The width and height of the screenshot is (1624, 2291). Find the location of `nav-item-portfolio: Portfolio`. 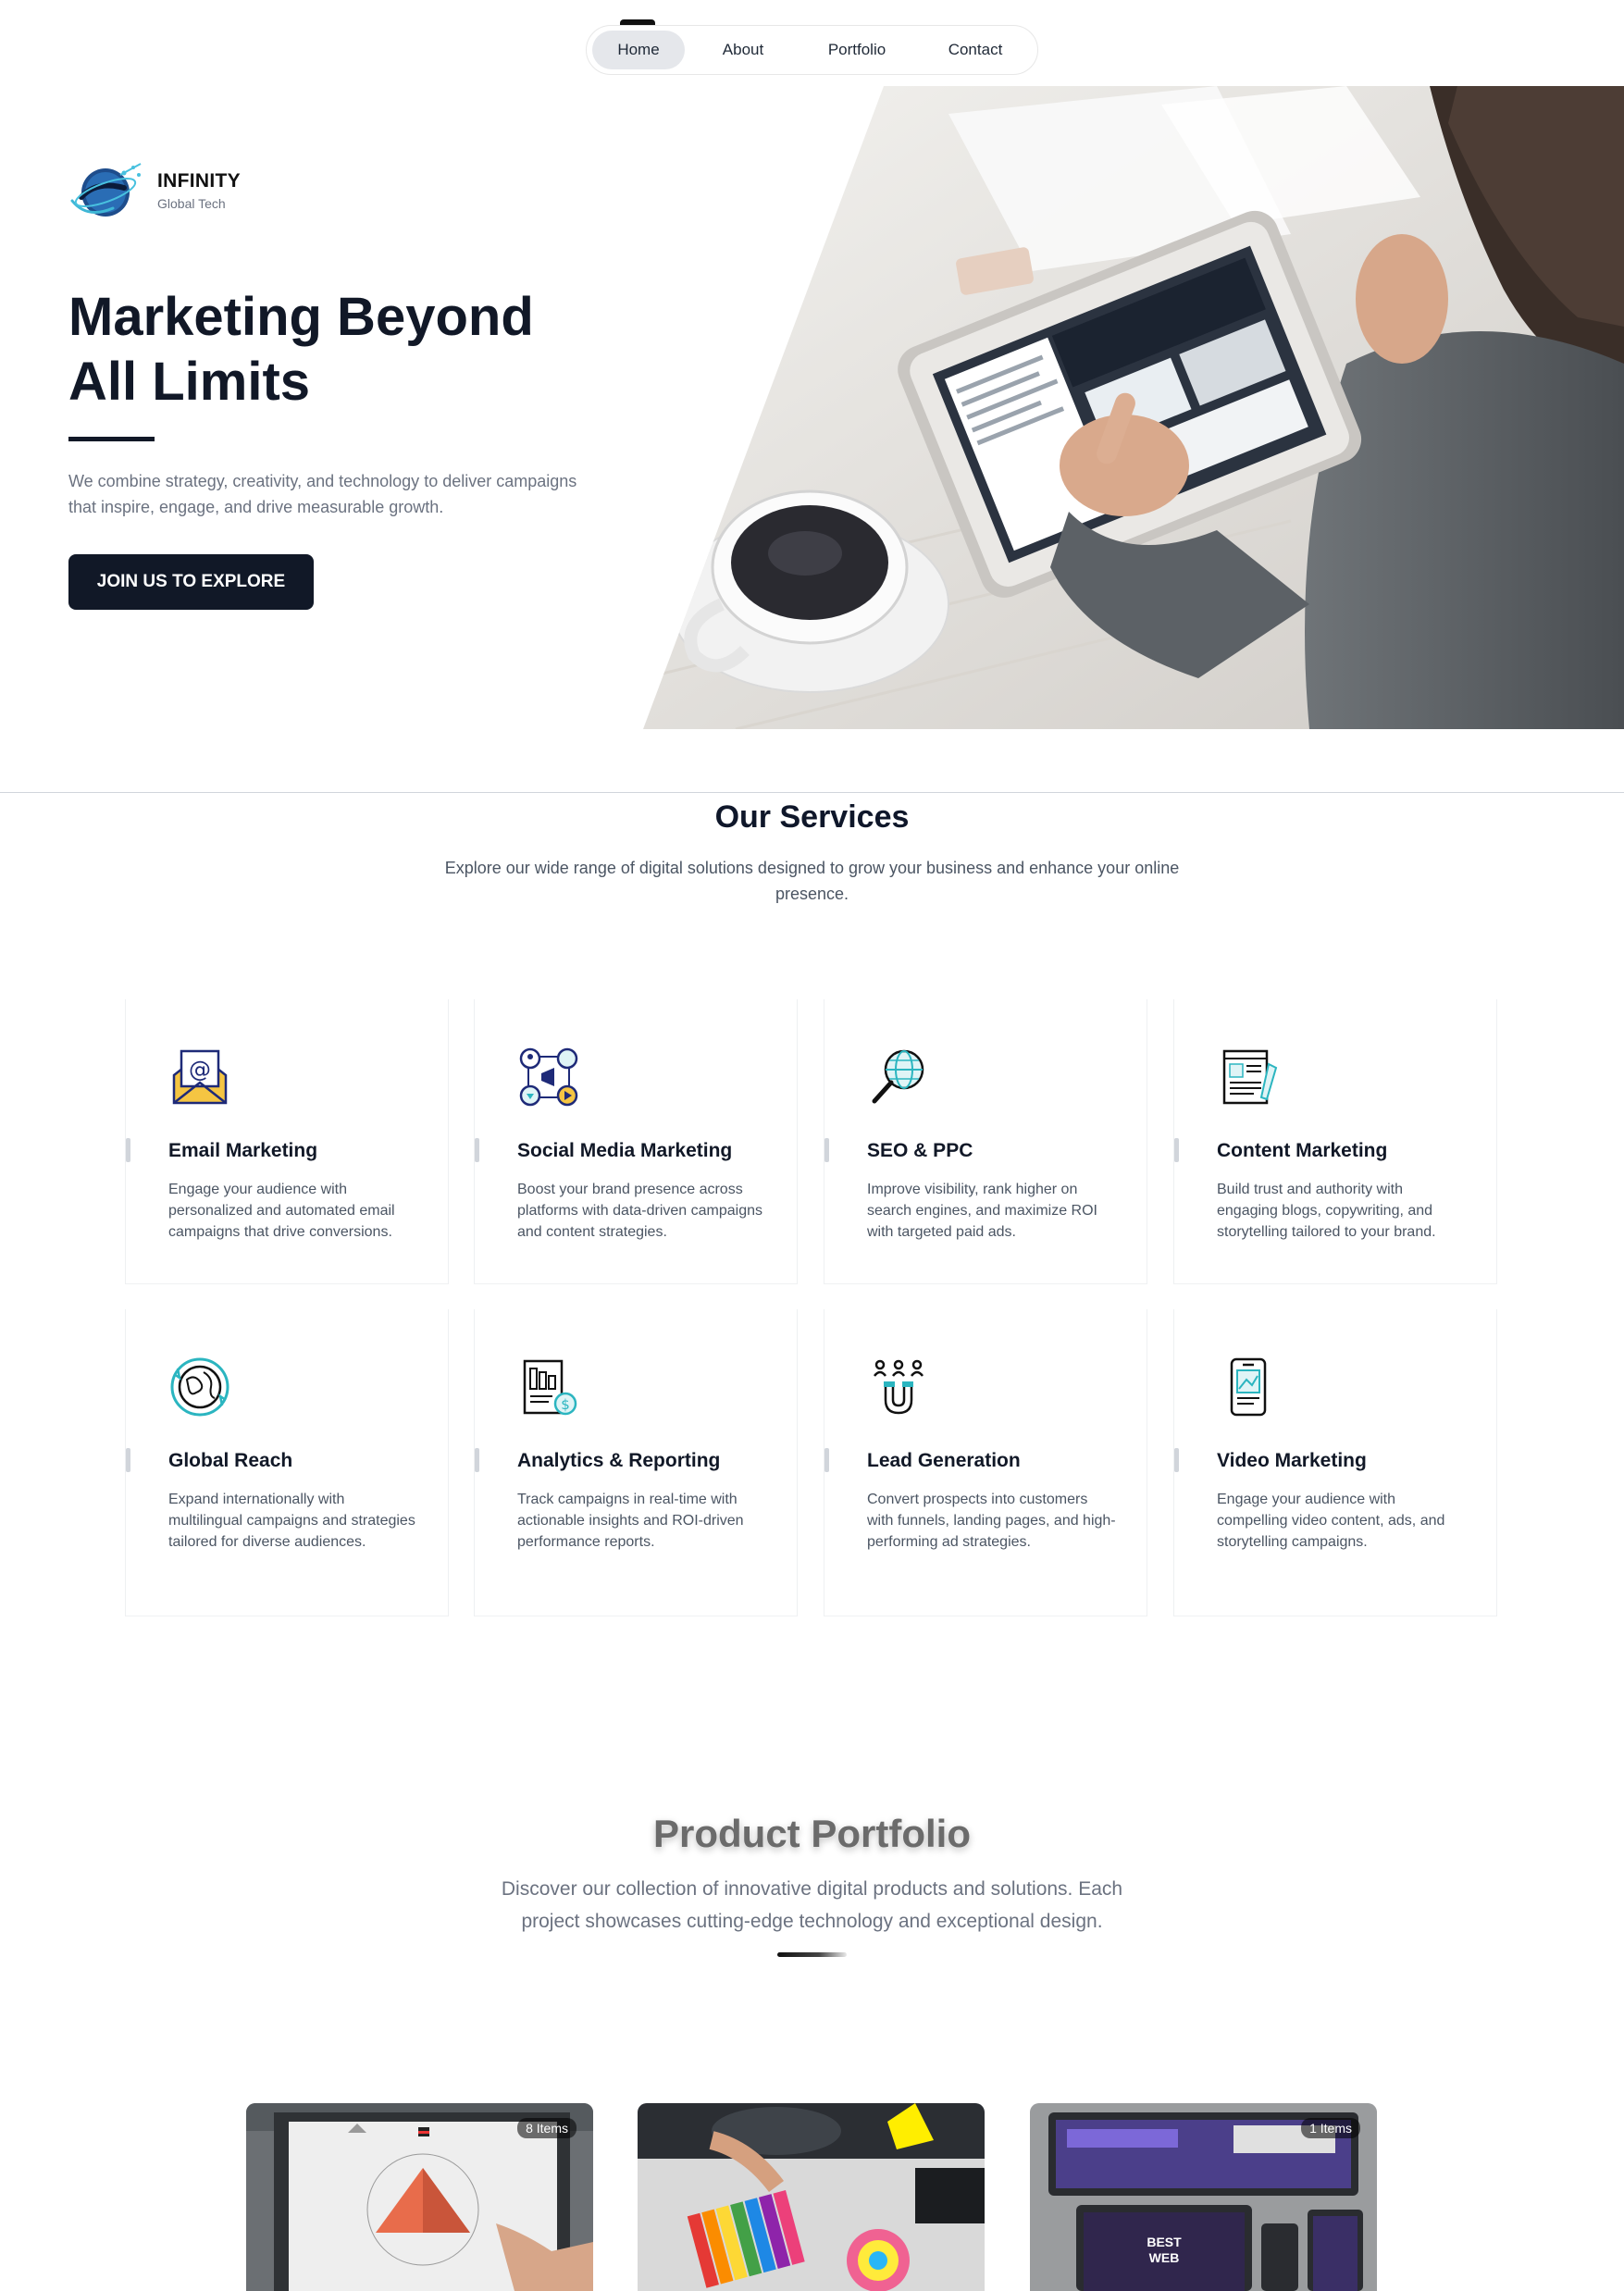

nav-item-portfolio: Portfolio is located at coordinates (856, 50).